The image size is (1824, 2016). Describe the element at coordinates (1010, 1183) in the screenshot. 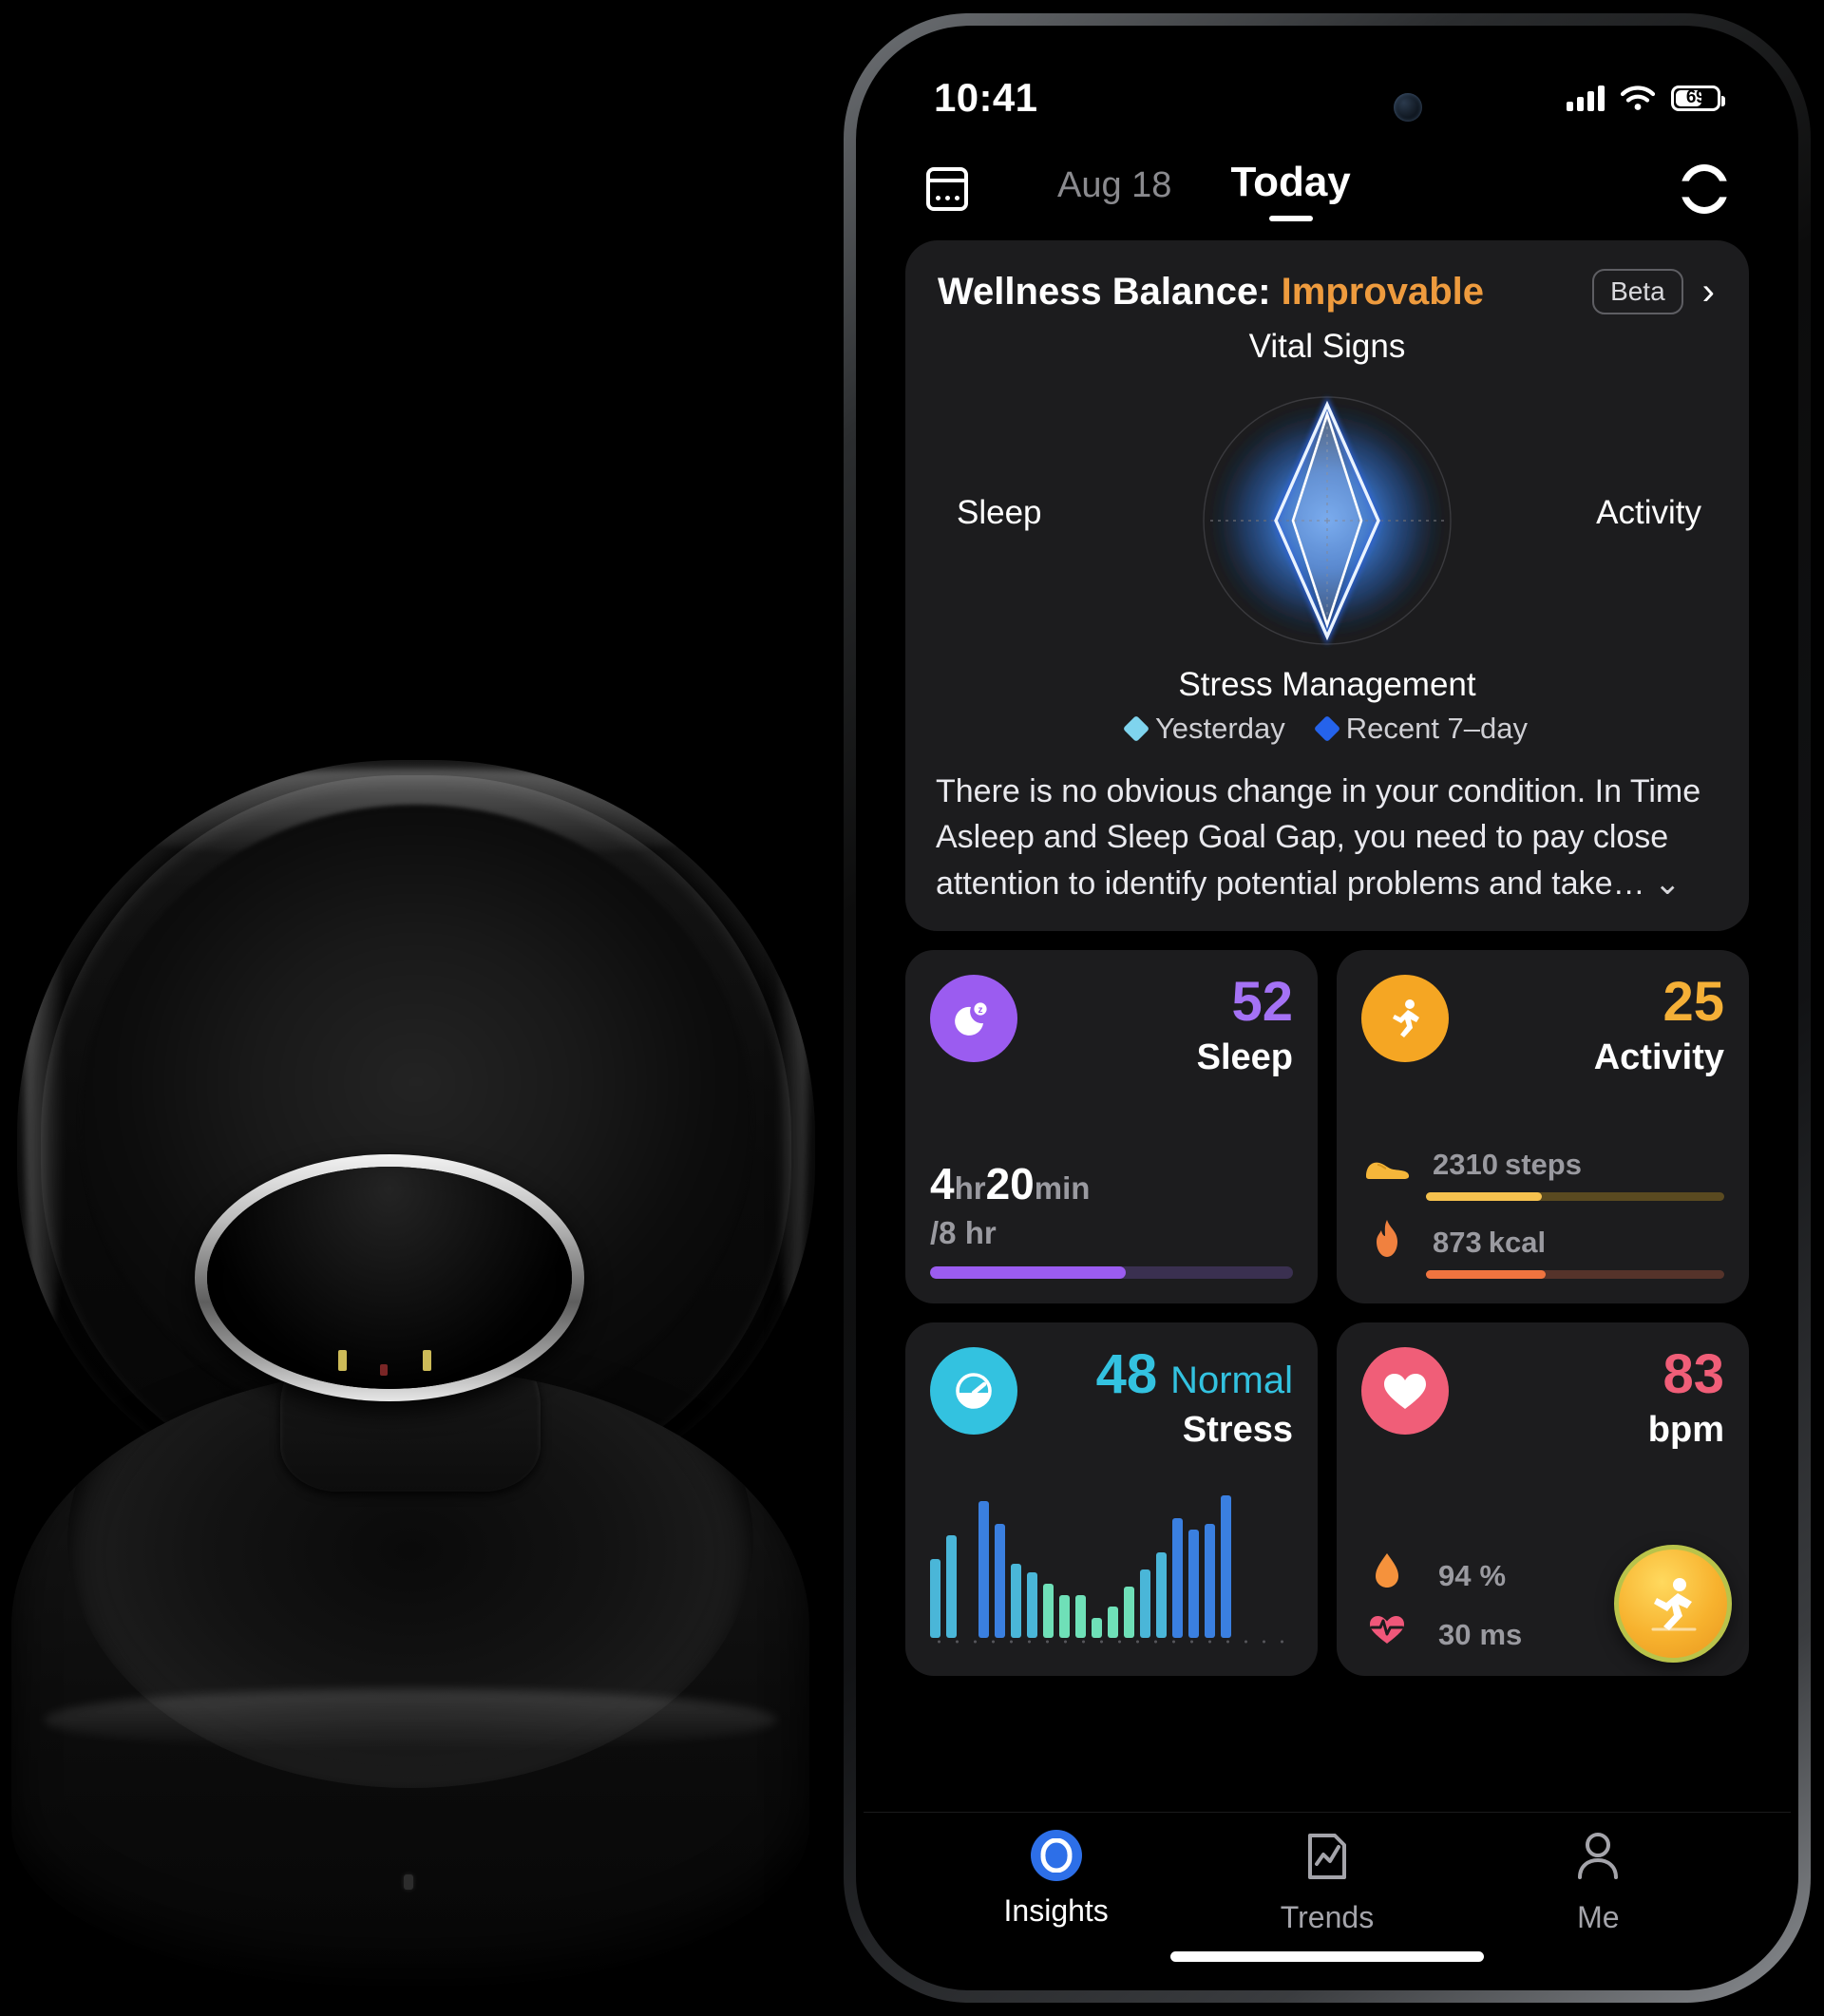

I see `sleep-minutes: 20` at that location.